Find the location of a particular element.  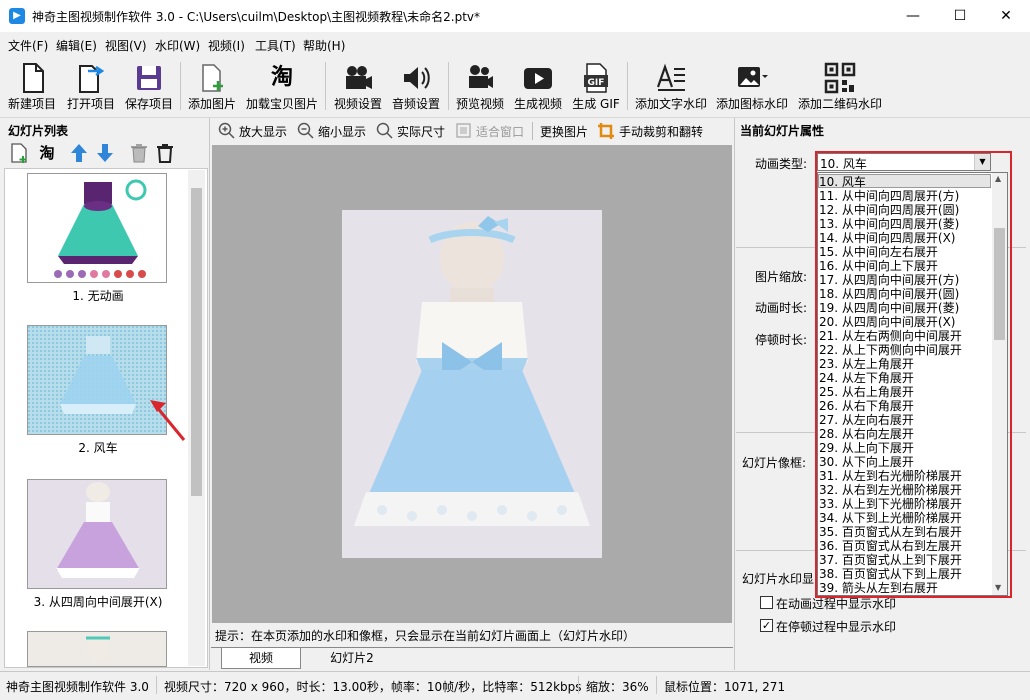

save-project-label: 保存项目 is located at coordinates (148, 104).